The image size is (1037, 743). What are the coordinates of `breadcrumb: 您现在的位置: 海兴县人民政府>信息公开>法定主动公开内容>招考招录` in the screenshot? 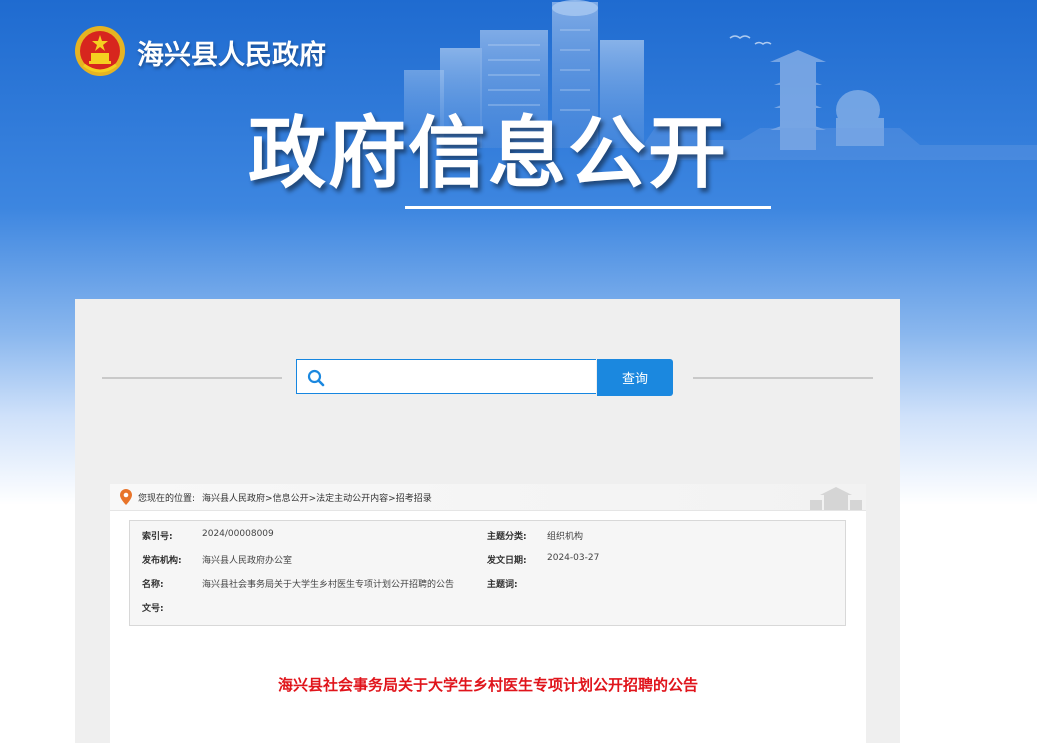 It's located at (488, 497).